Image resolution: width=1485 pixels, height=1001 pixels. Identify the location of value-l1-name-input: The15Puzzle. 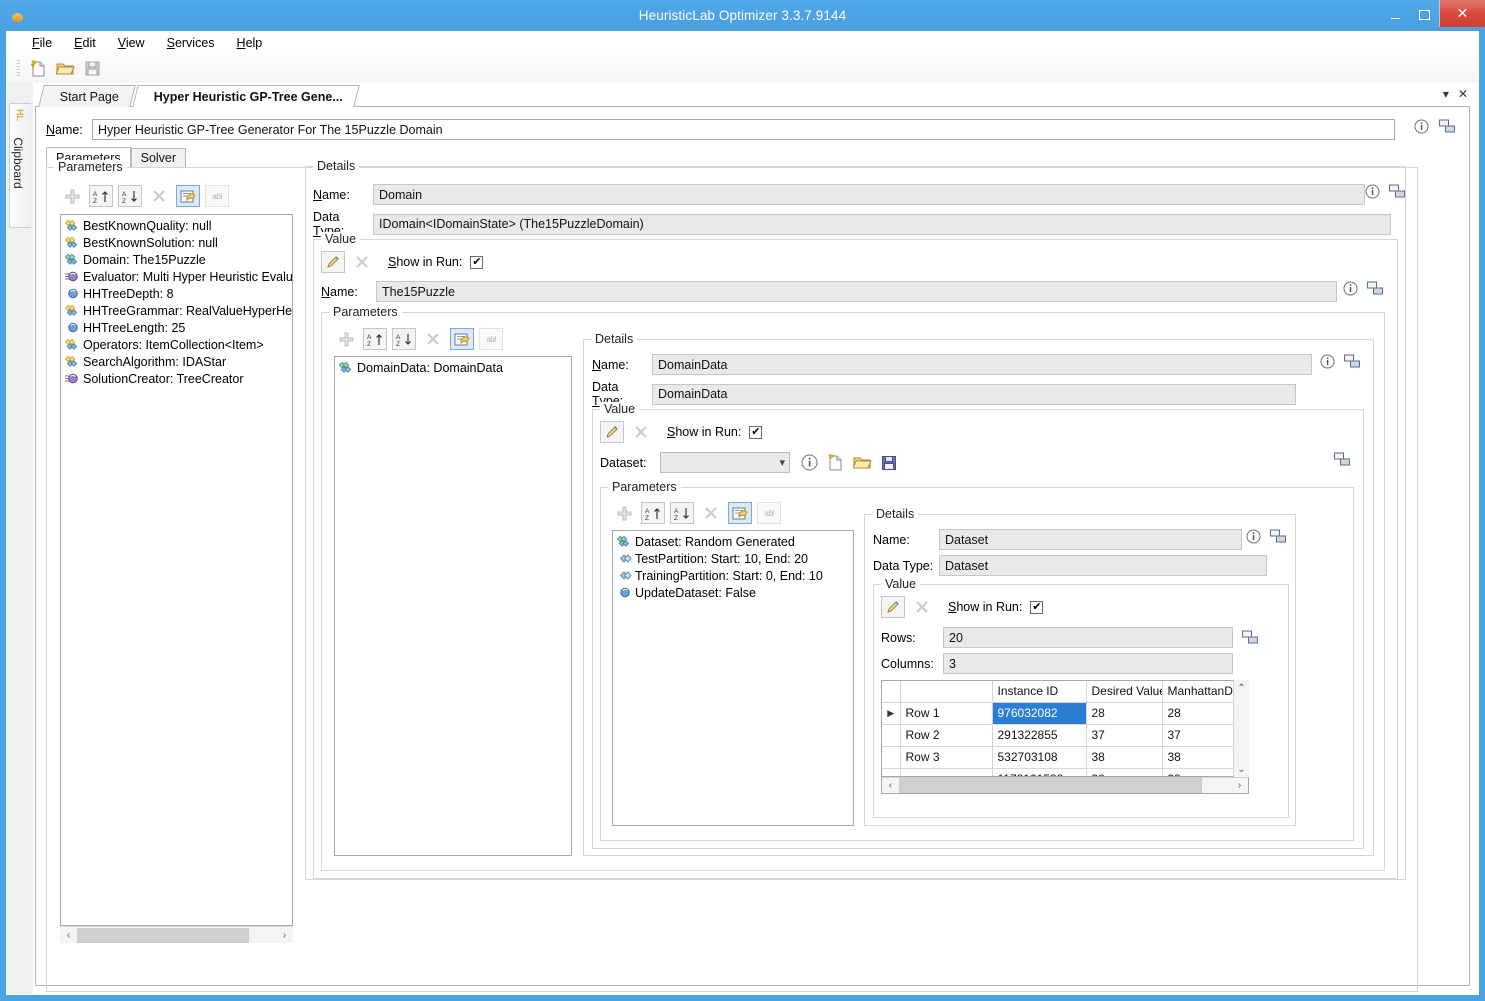
(856, 291).